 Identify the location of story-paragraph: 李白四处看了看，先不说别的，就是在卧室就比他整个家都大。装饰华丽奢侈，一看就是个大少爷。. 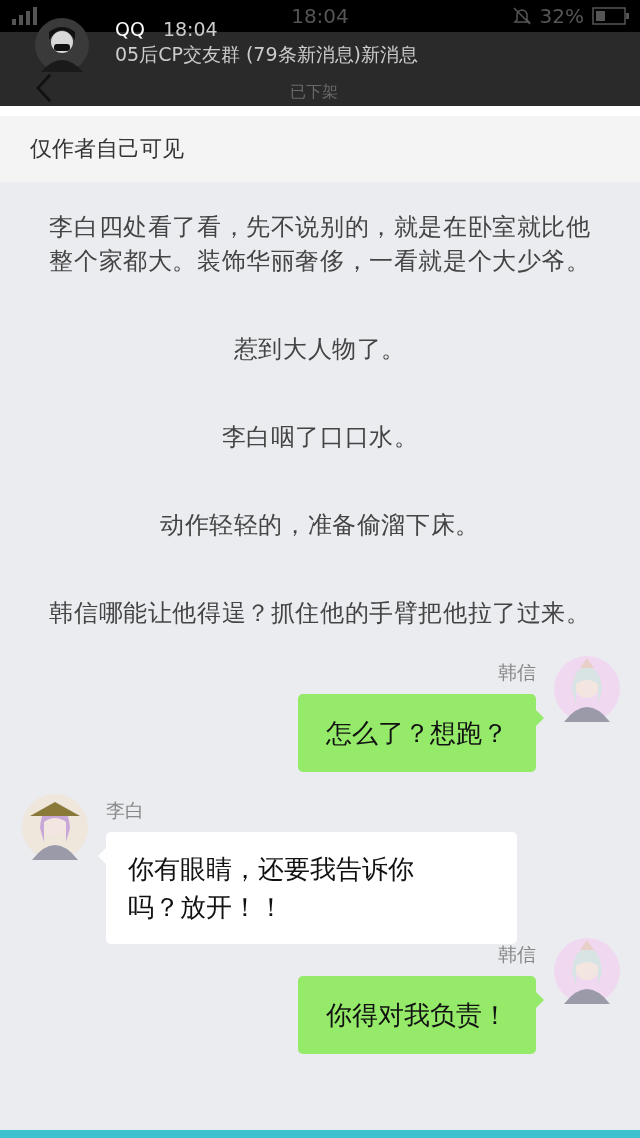
(320, 244).